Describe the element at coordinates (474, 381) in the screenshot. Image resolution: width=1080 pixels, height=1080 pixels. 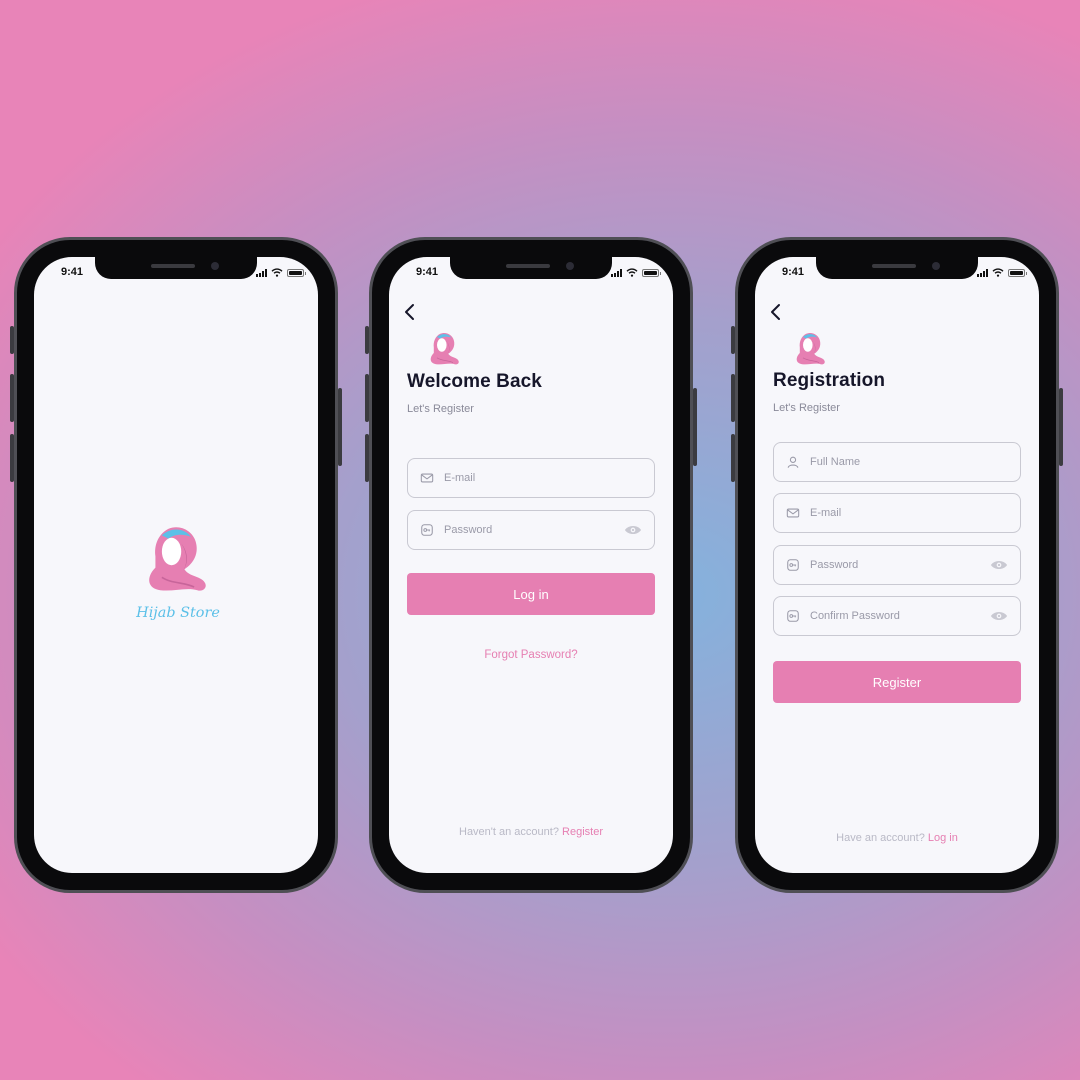
I see `page-title: Welcome Back` at that location.